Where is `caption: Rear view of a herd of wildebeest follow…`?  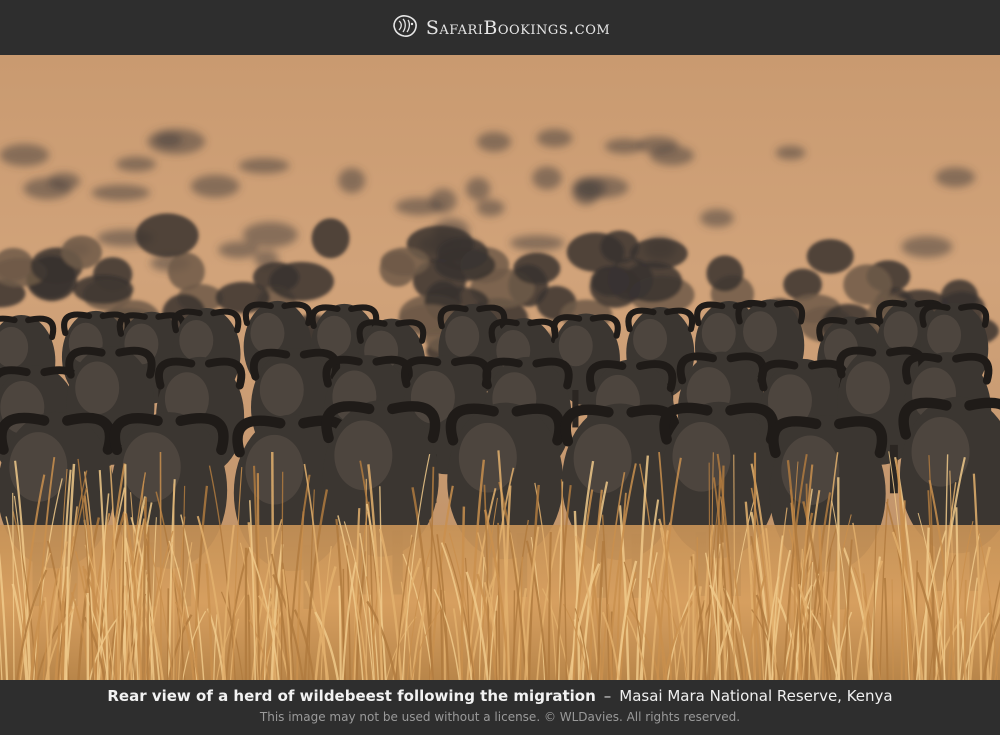 caption: Rear view of a herd of wildebeest follow… is located at coordinates (500, 696).